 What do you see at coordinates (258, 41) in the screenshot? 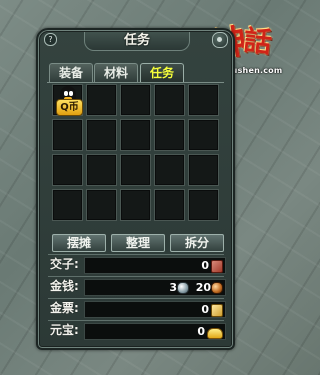
I see `logo-char-hua: 話` at bounding box center [258, 41].